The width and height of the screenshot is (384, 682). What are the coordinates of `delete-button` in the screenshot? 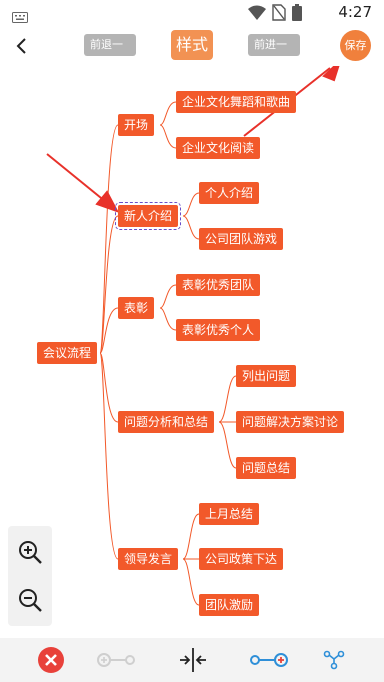 It's located at (51, 660).